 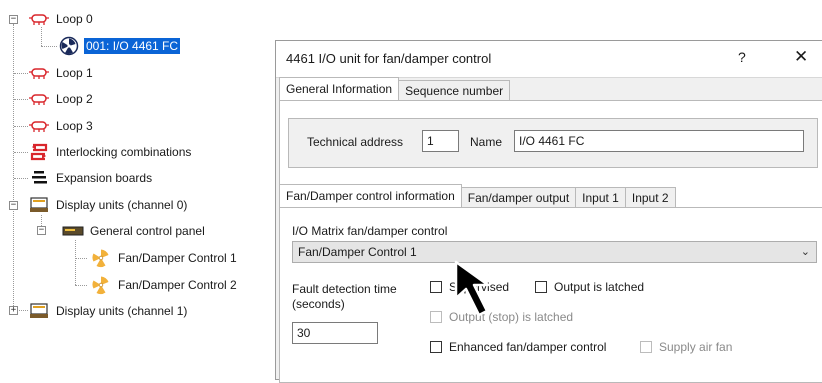 I want to click on tree-item-general-control-panel: General control panel, so click(x=134, y=231).